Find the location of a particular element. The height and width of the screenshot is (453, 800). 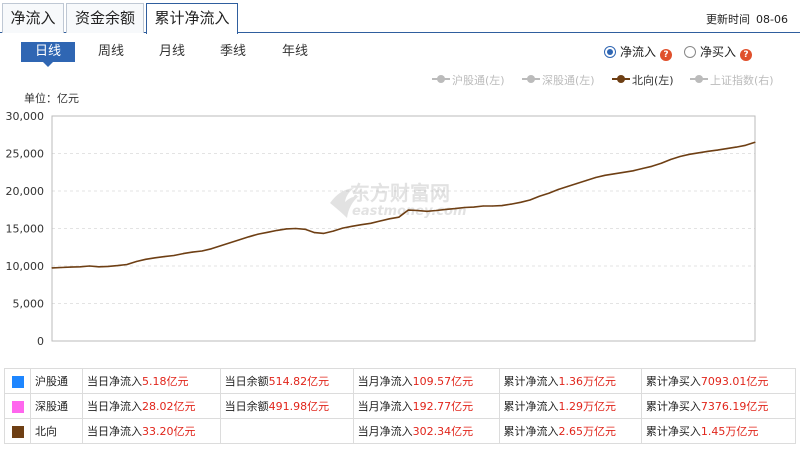

y-tick-label: 15,000 is located at coordinates (25, 229).